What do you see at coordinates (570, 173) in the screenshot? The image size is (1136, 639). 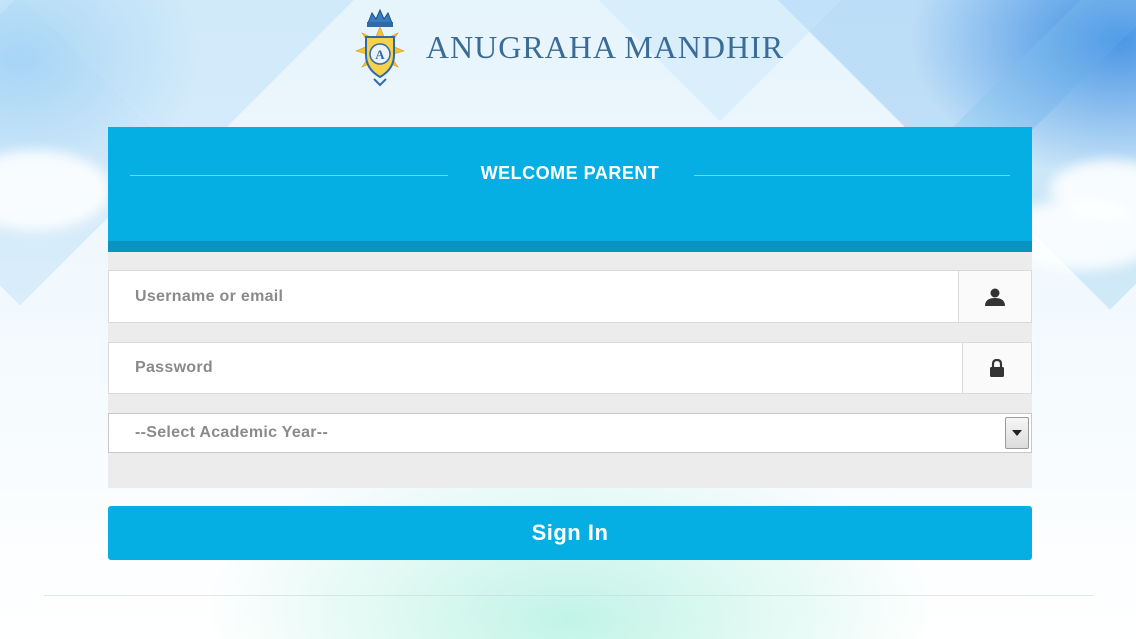 I see `panel-title: WELCOME PARENT` at bounding box center [570, 173].